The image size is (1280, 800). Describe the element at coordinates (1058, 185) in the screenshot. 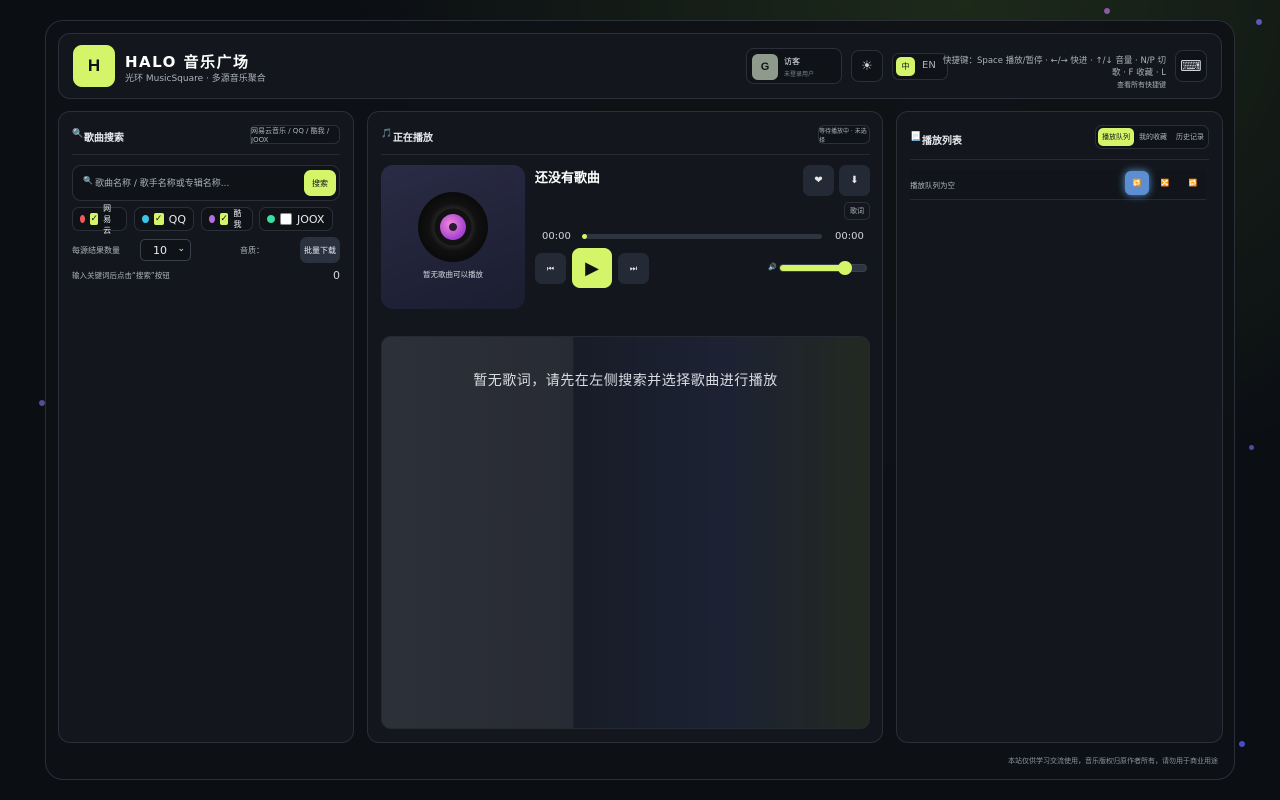

I see `queue-row: 播放队列为空 🔁 🔀 🔂` at that location.